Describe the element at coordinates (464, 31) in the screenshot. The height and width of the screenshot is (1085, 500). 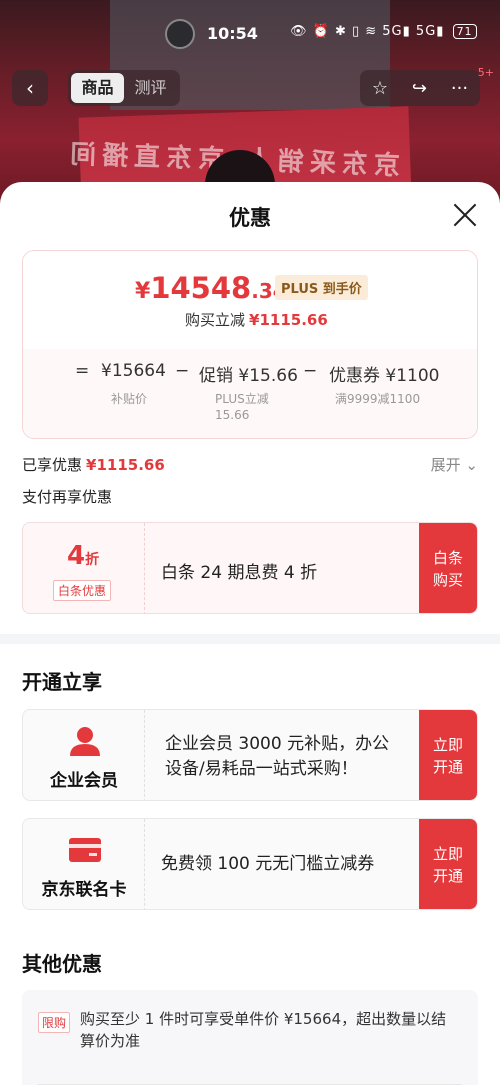
I see `battery-icon: 71` at that location.